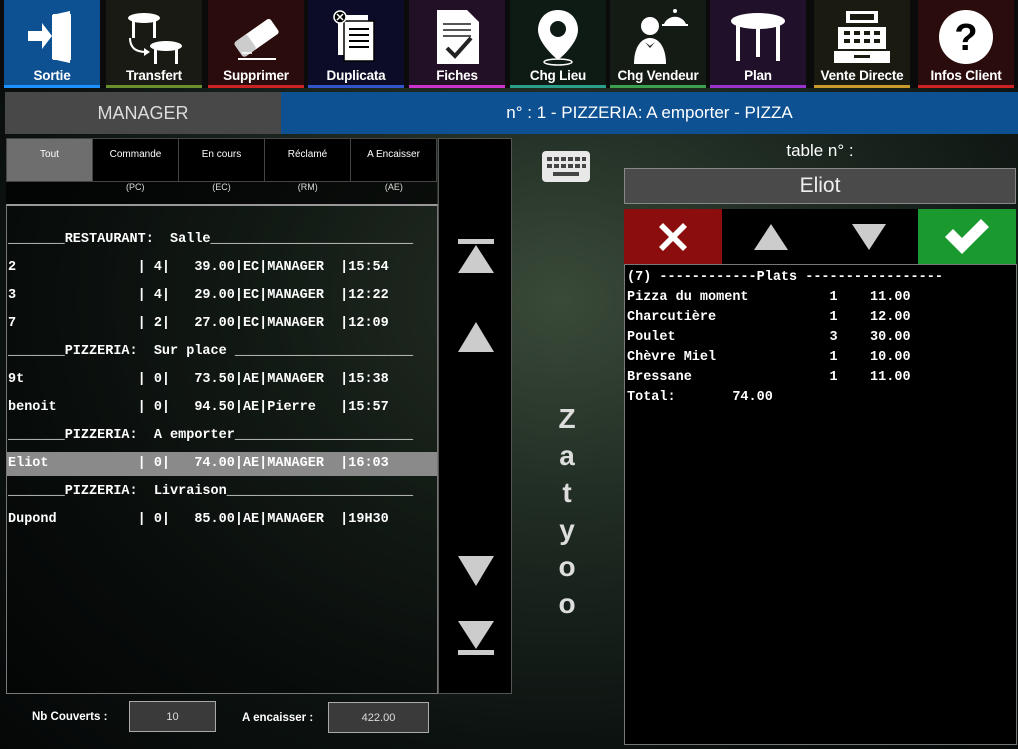 The width and height of the screenshot is (1018, 749). I want to click on chg-lieu-button: Chg Lieu, so click(558, 44).